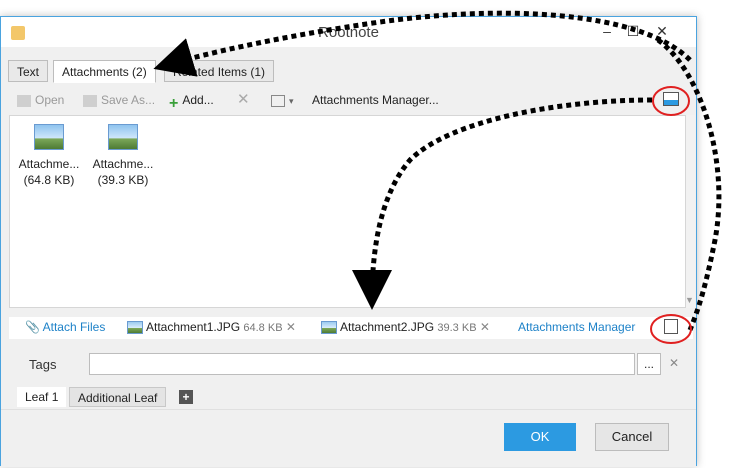 The height and width of the screenshot is (468, 729). What do you see at coordinates (351, 397) in the screenshot?
I see `leaf-bar: Leaf 1 Additional Leaf +` at bounding box center [351, 397].